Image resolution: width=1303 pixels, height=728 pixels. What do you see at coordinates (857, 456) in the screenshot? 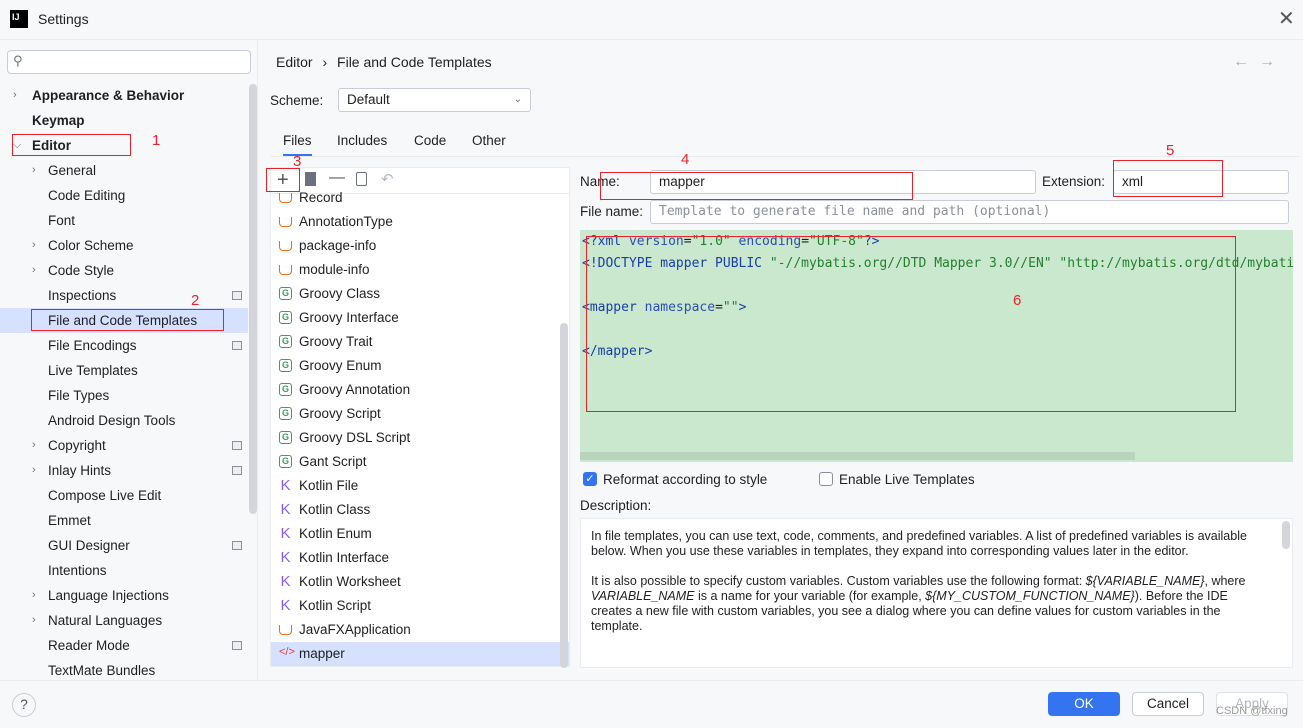
I see `editor-hscrollbar` at bounding box center [857, 456].